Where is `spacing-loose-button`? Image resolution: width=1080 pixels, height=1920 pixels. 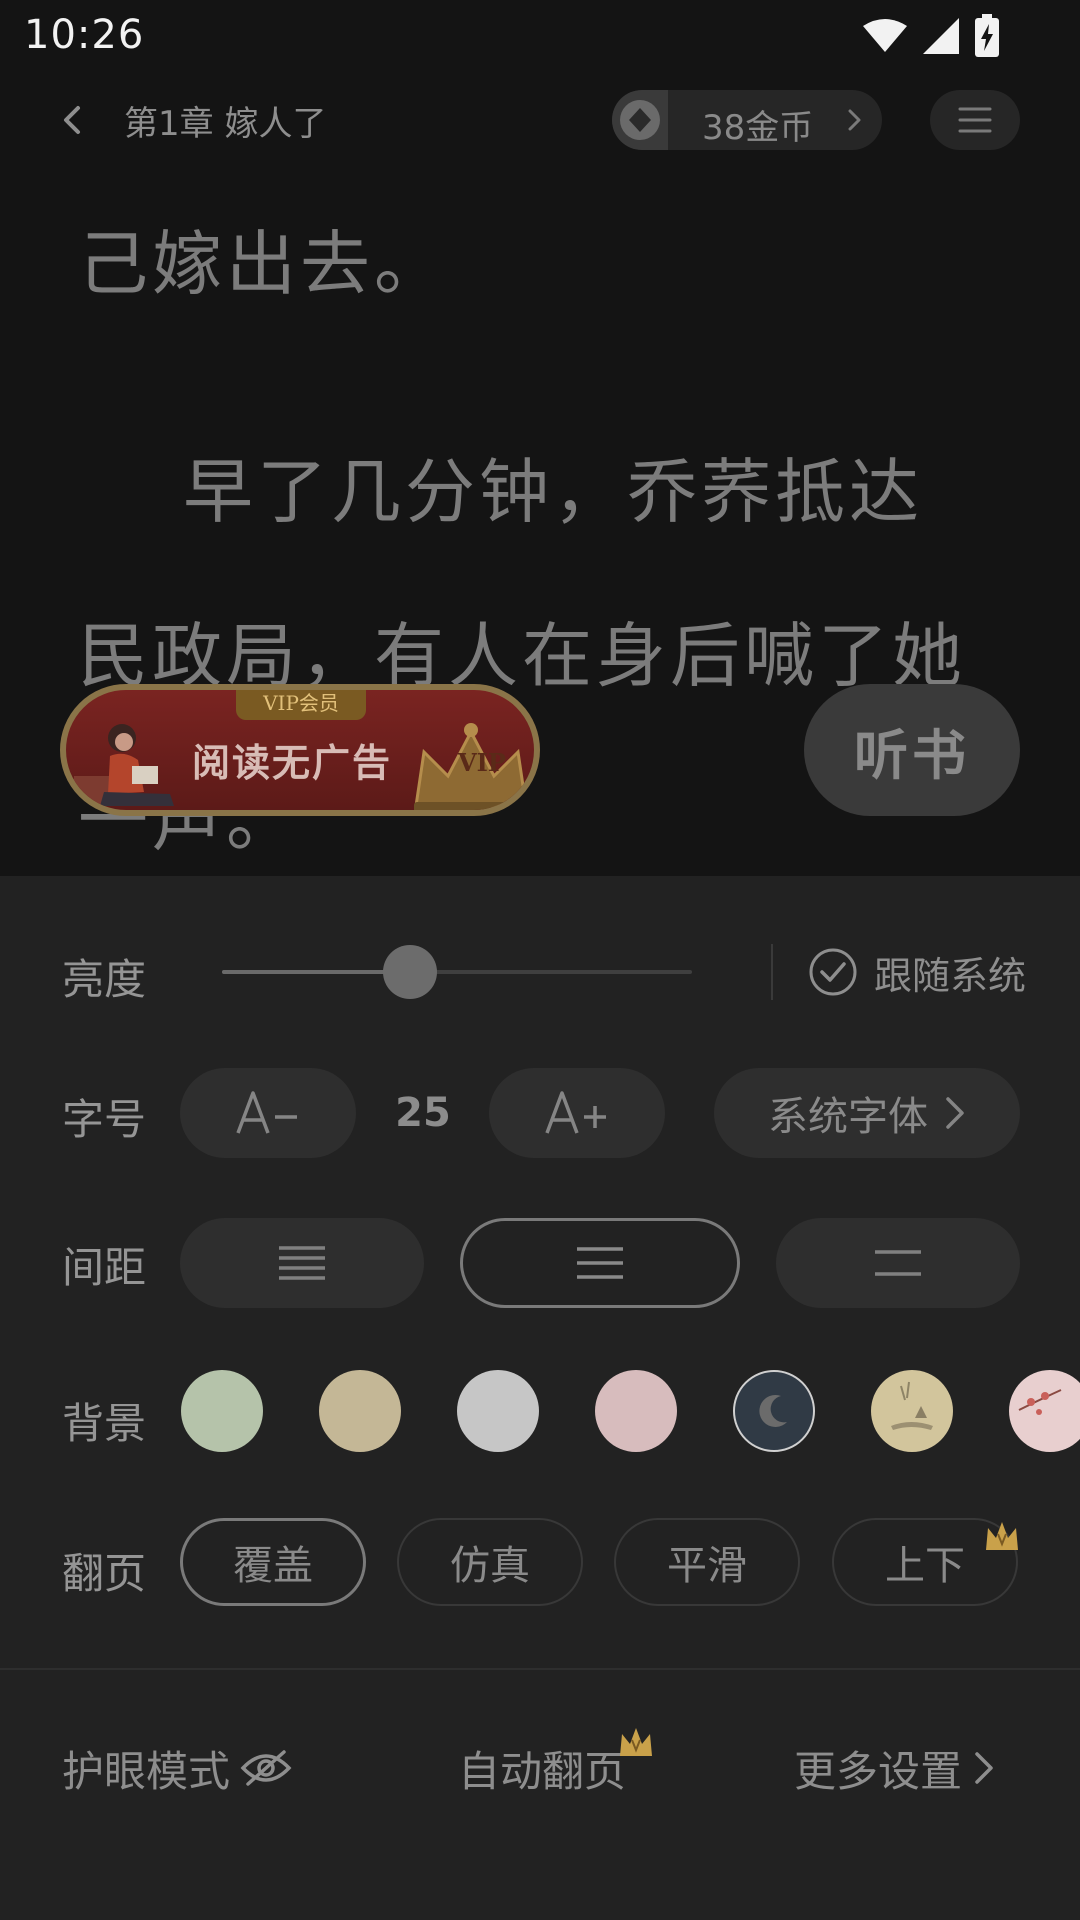
spacing-loose-button is located at coordinates (898, 1263).